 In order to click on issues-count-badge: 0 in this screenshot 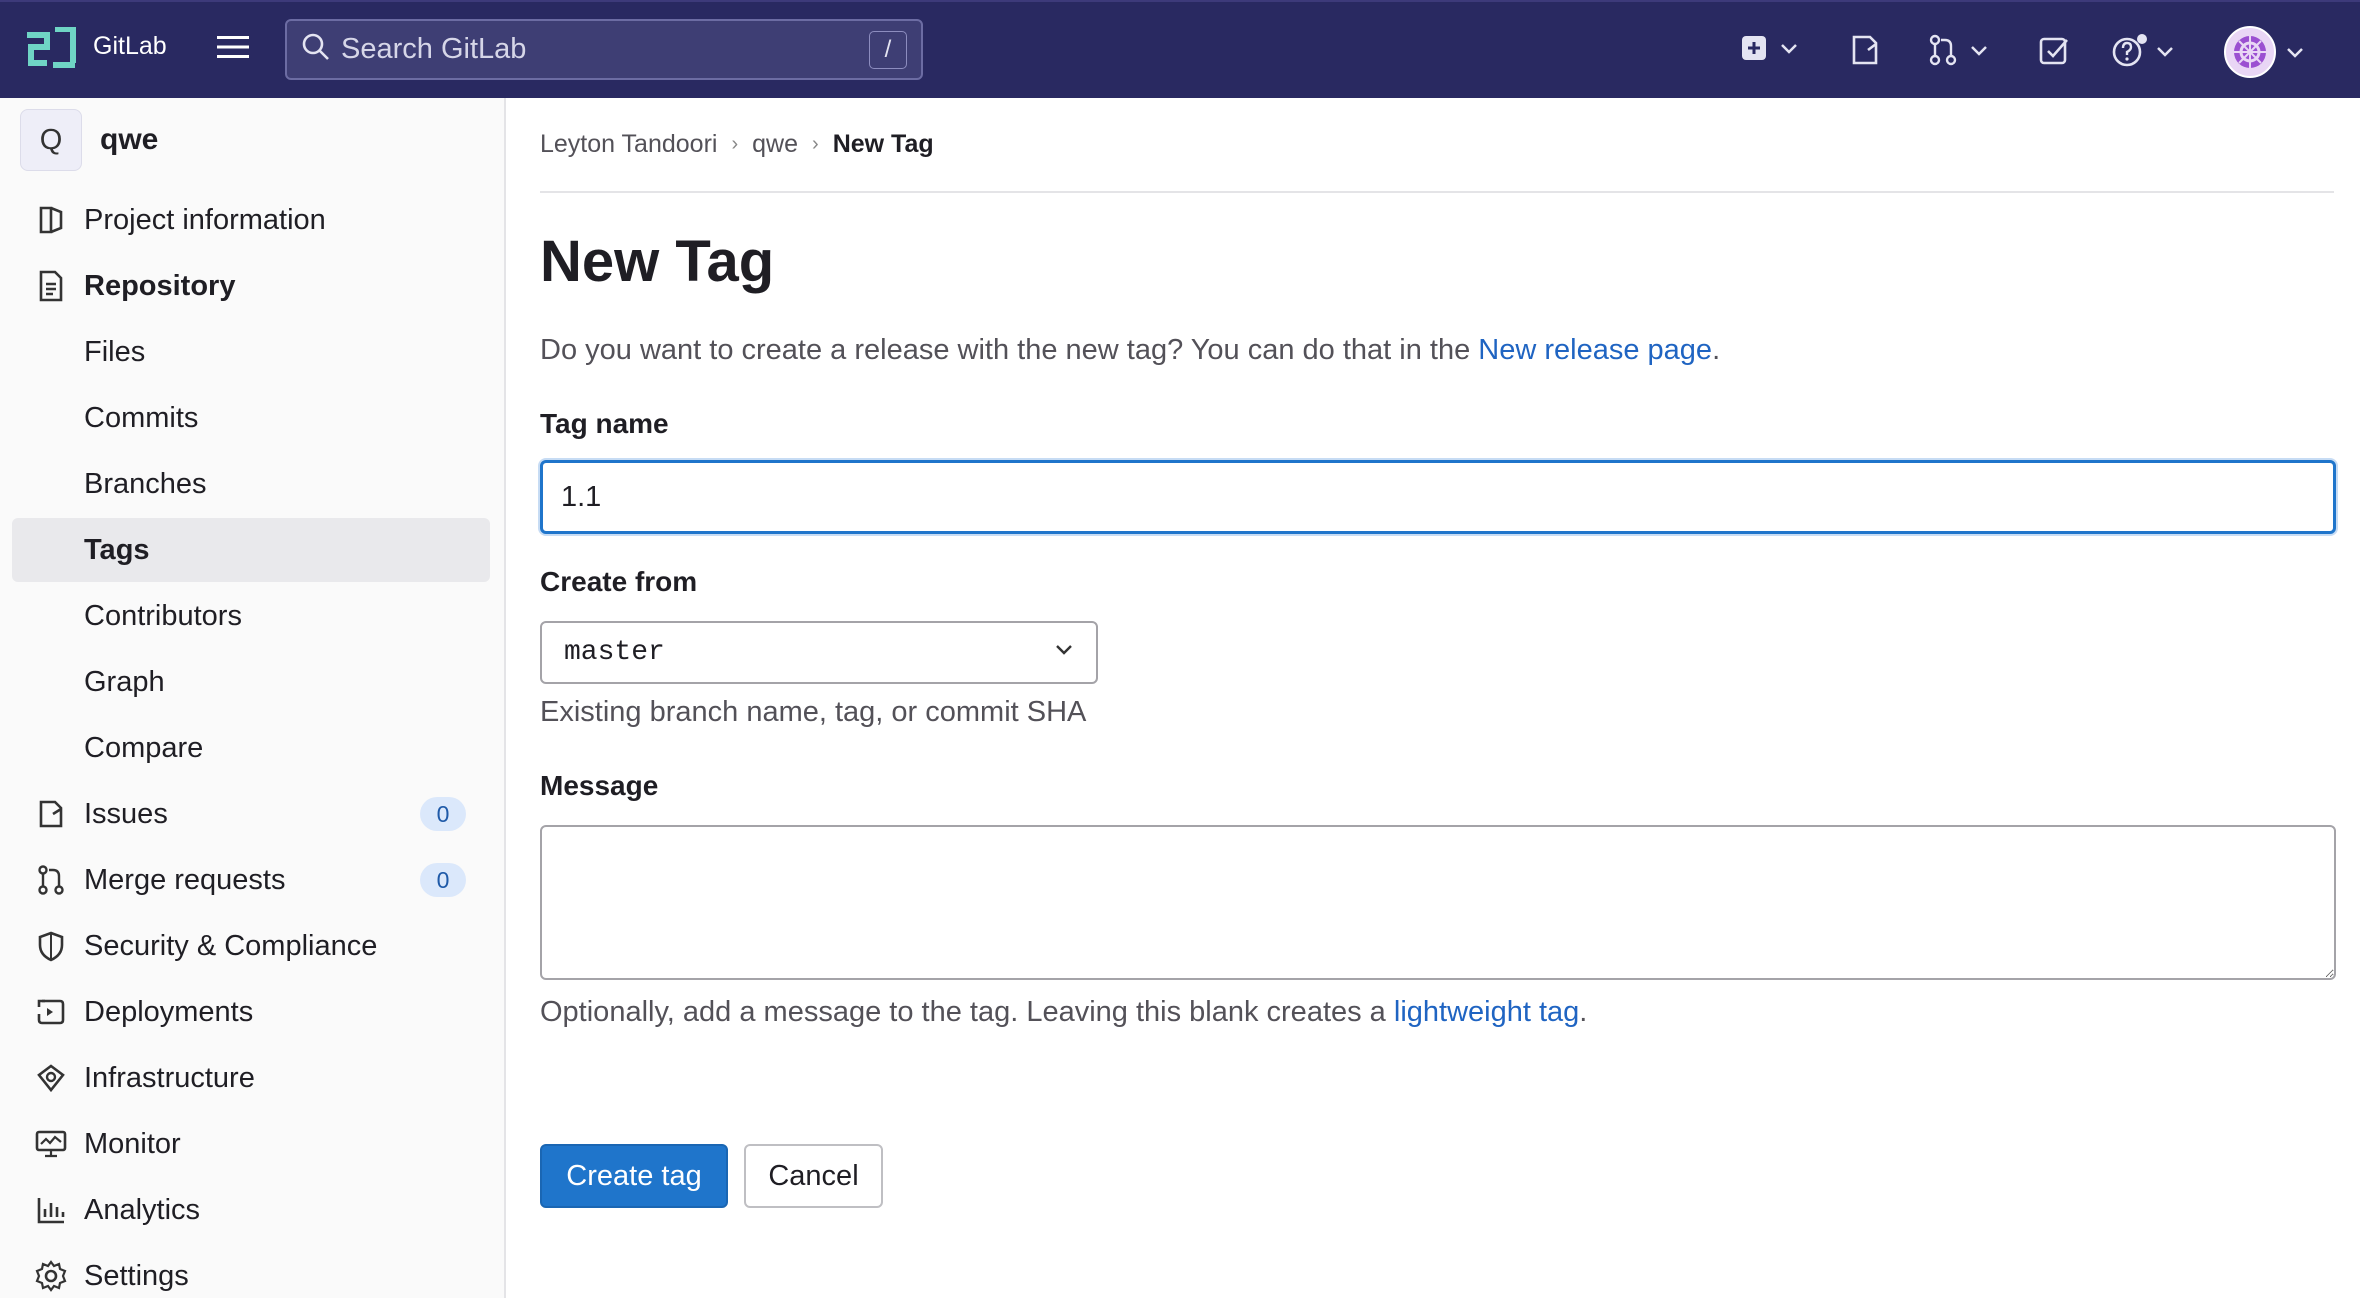, I will do `click(443, 814)`.